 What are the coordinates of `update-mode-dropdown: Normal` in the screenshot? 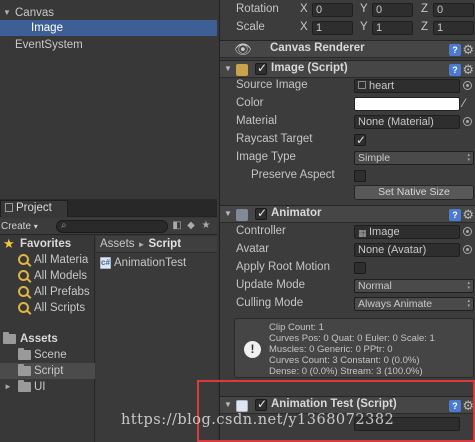 It's located at (414, 286).